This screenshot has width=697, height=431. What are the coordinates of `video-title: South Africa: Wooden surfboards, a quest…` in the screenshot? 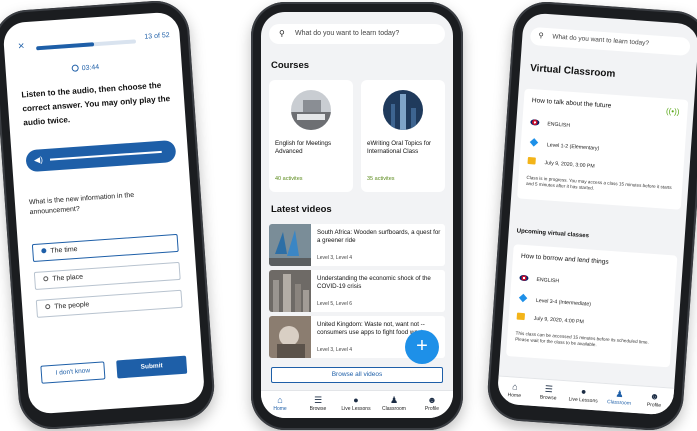 It's located at (379, 236).